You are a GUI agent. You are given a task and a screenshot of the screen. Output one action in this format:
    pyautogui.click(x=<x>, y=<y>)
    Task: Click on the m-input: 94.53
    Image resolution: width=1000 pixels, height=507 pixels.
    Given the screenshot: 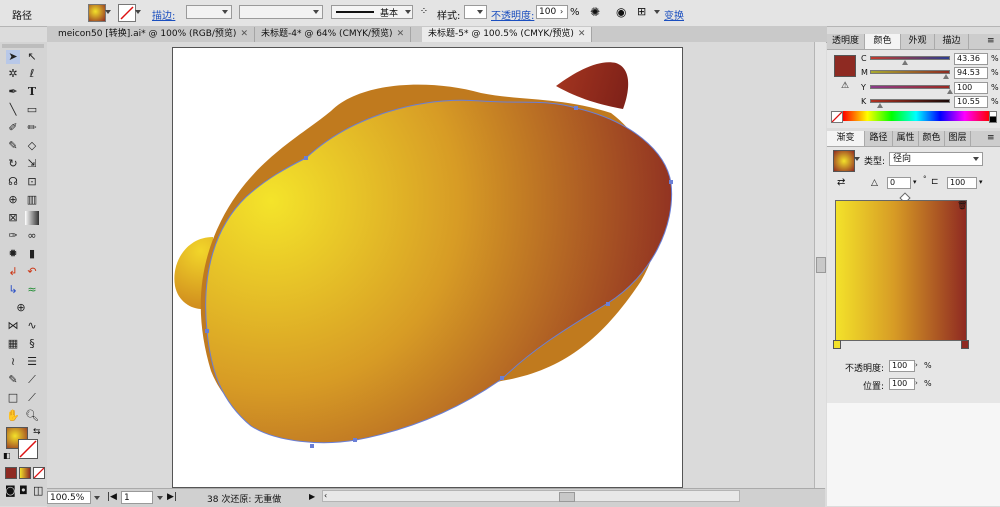 What is the action you would take?
    pyautogui.click(x=971, y=73)
    